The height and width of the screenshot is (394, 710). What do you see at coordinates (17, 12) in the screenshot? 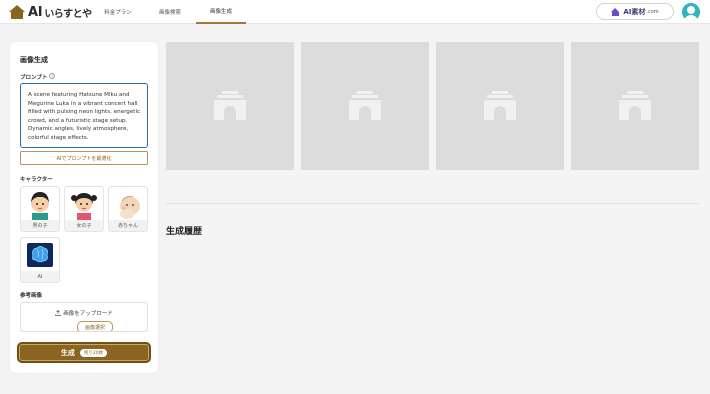
I see `logo-mark-icon` at bounding box center [17, 12].